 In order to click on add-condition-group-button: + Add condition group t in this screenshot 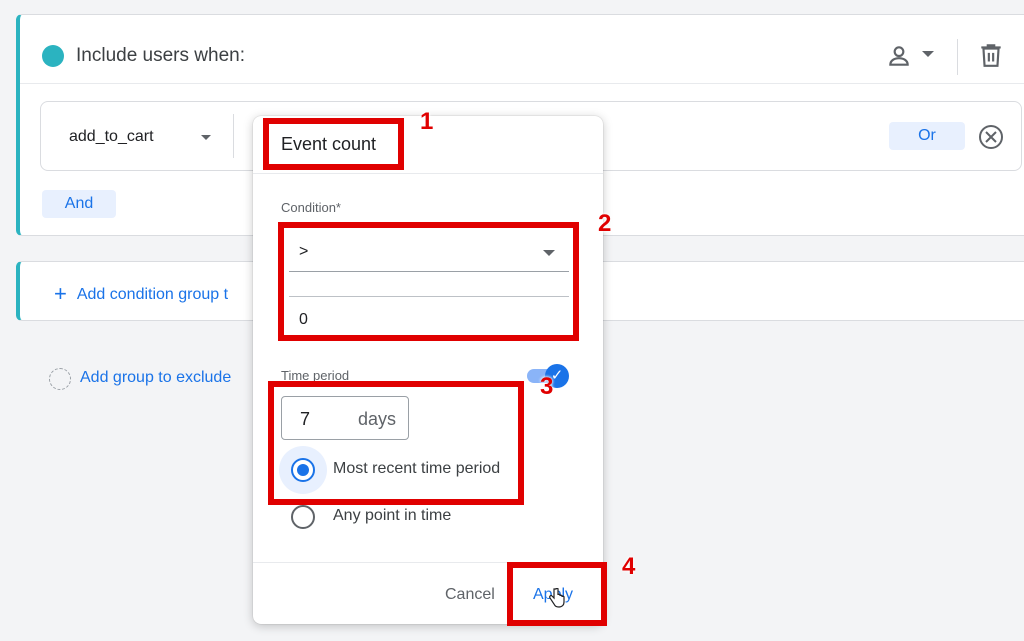, I will do `click(141, 294)`.